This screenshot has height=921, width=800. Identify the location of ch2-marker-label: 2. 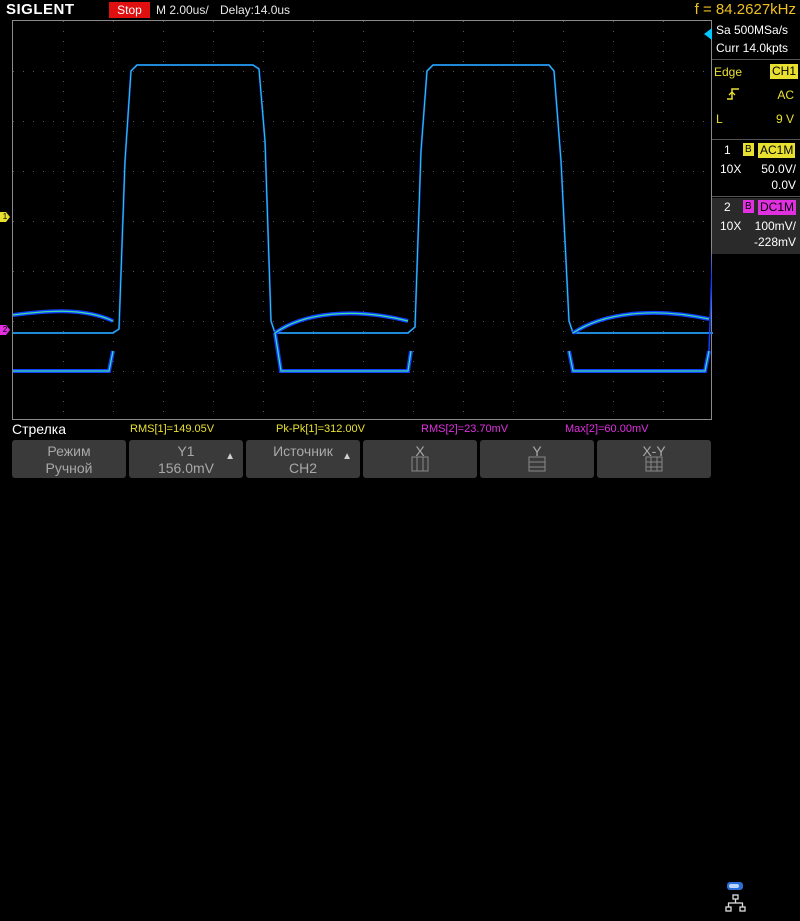
(5, 330).